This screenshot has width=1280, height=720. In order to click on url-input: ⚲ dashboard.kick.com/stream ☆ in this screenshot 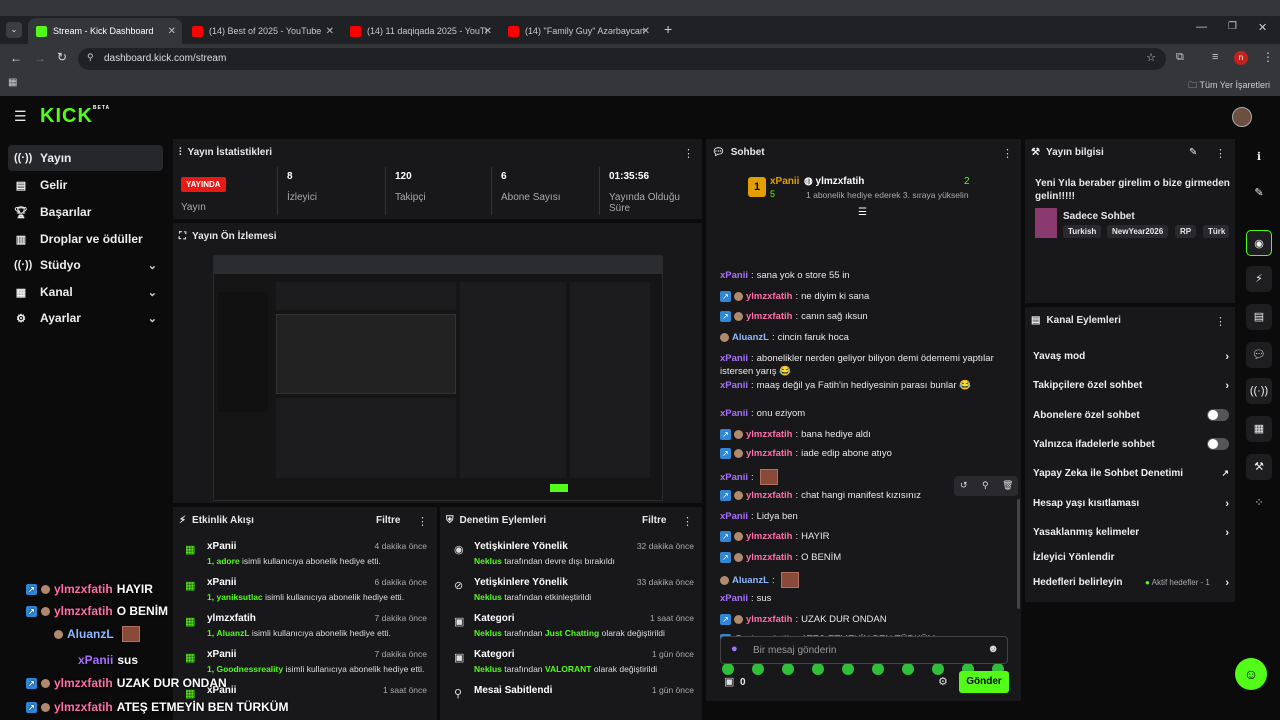, I will do `click(622, 59)`.